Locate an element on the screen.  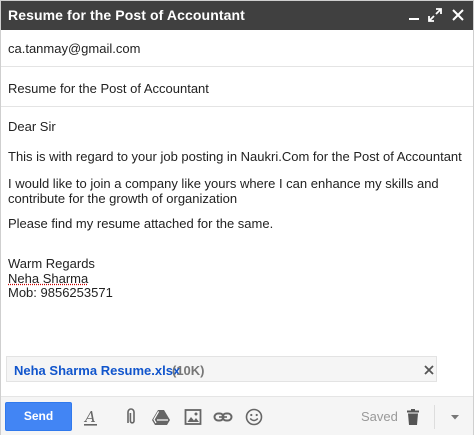
toolbar-divider is located at coordinates (434, 417).